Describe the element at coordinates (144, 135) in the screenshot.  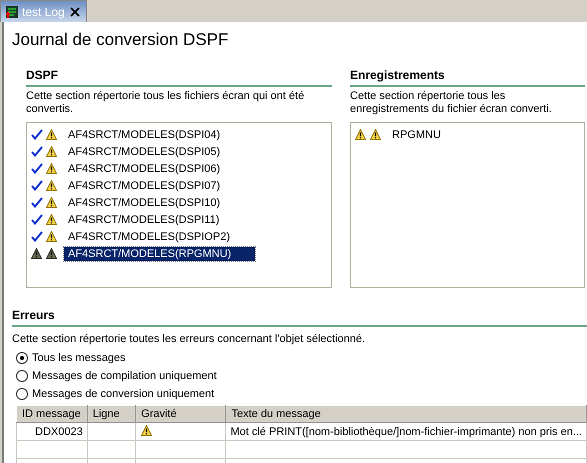
I see `list-item: AF4SRCT/MODELES(DSPI04)` at that location.